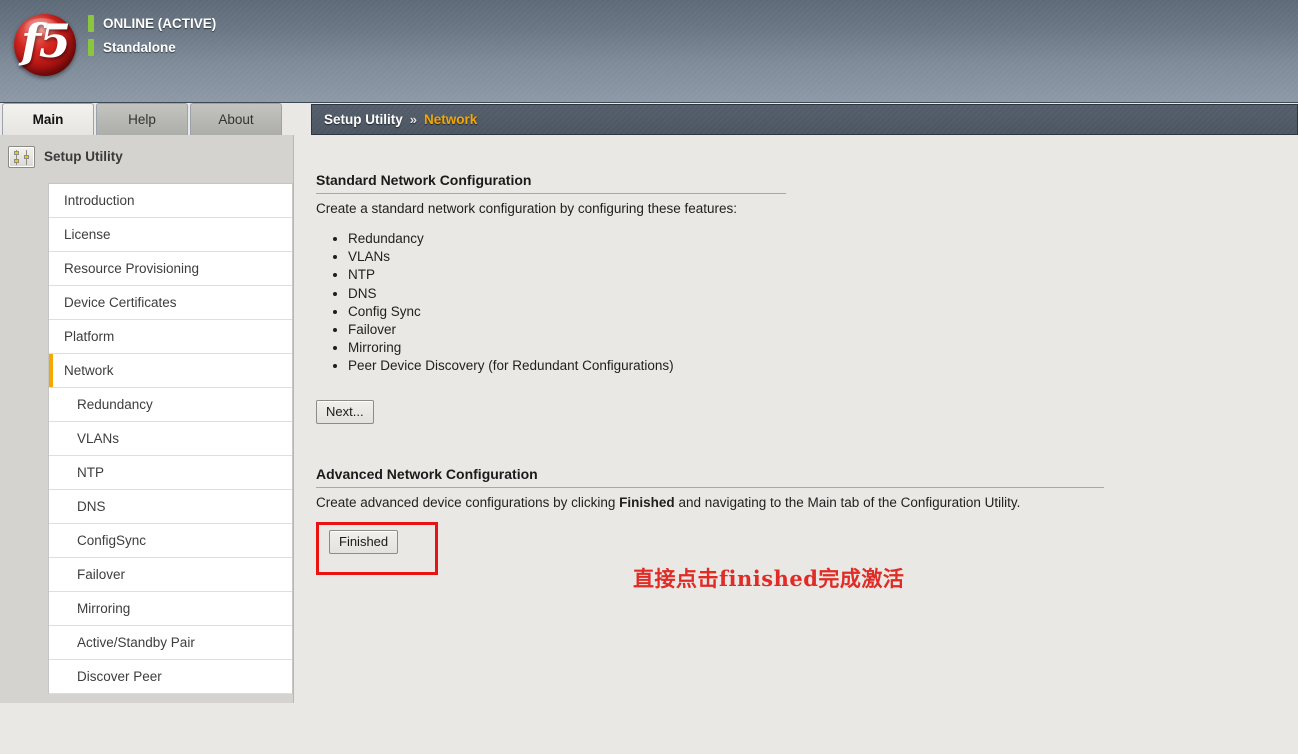 This screenshot has height=754, width=1298. Describe the element at coordinates (710, 487) in the screenshot. I see `advanced-section-rule` at that location.